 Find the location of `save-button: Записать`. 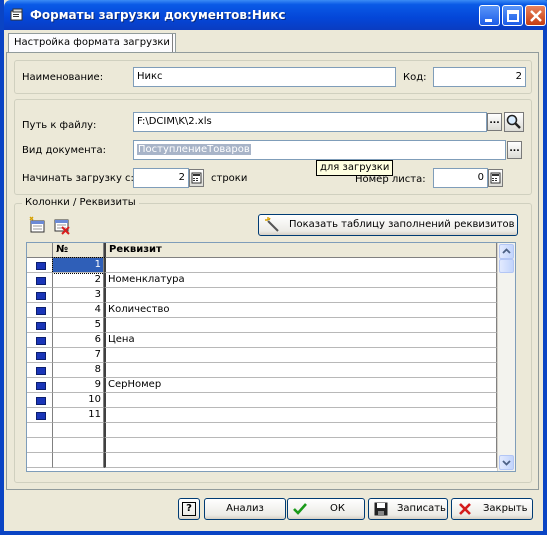

save-button: Записать is located at coordinates (408, 509).